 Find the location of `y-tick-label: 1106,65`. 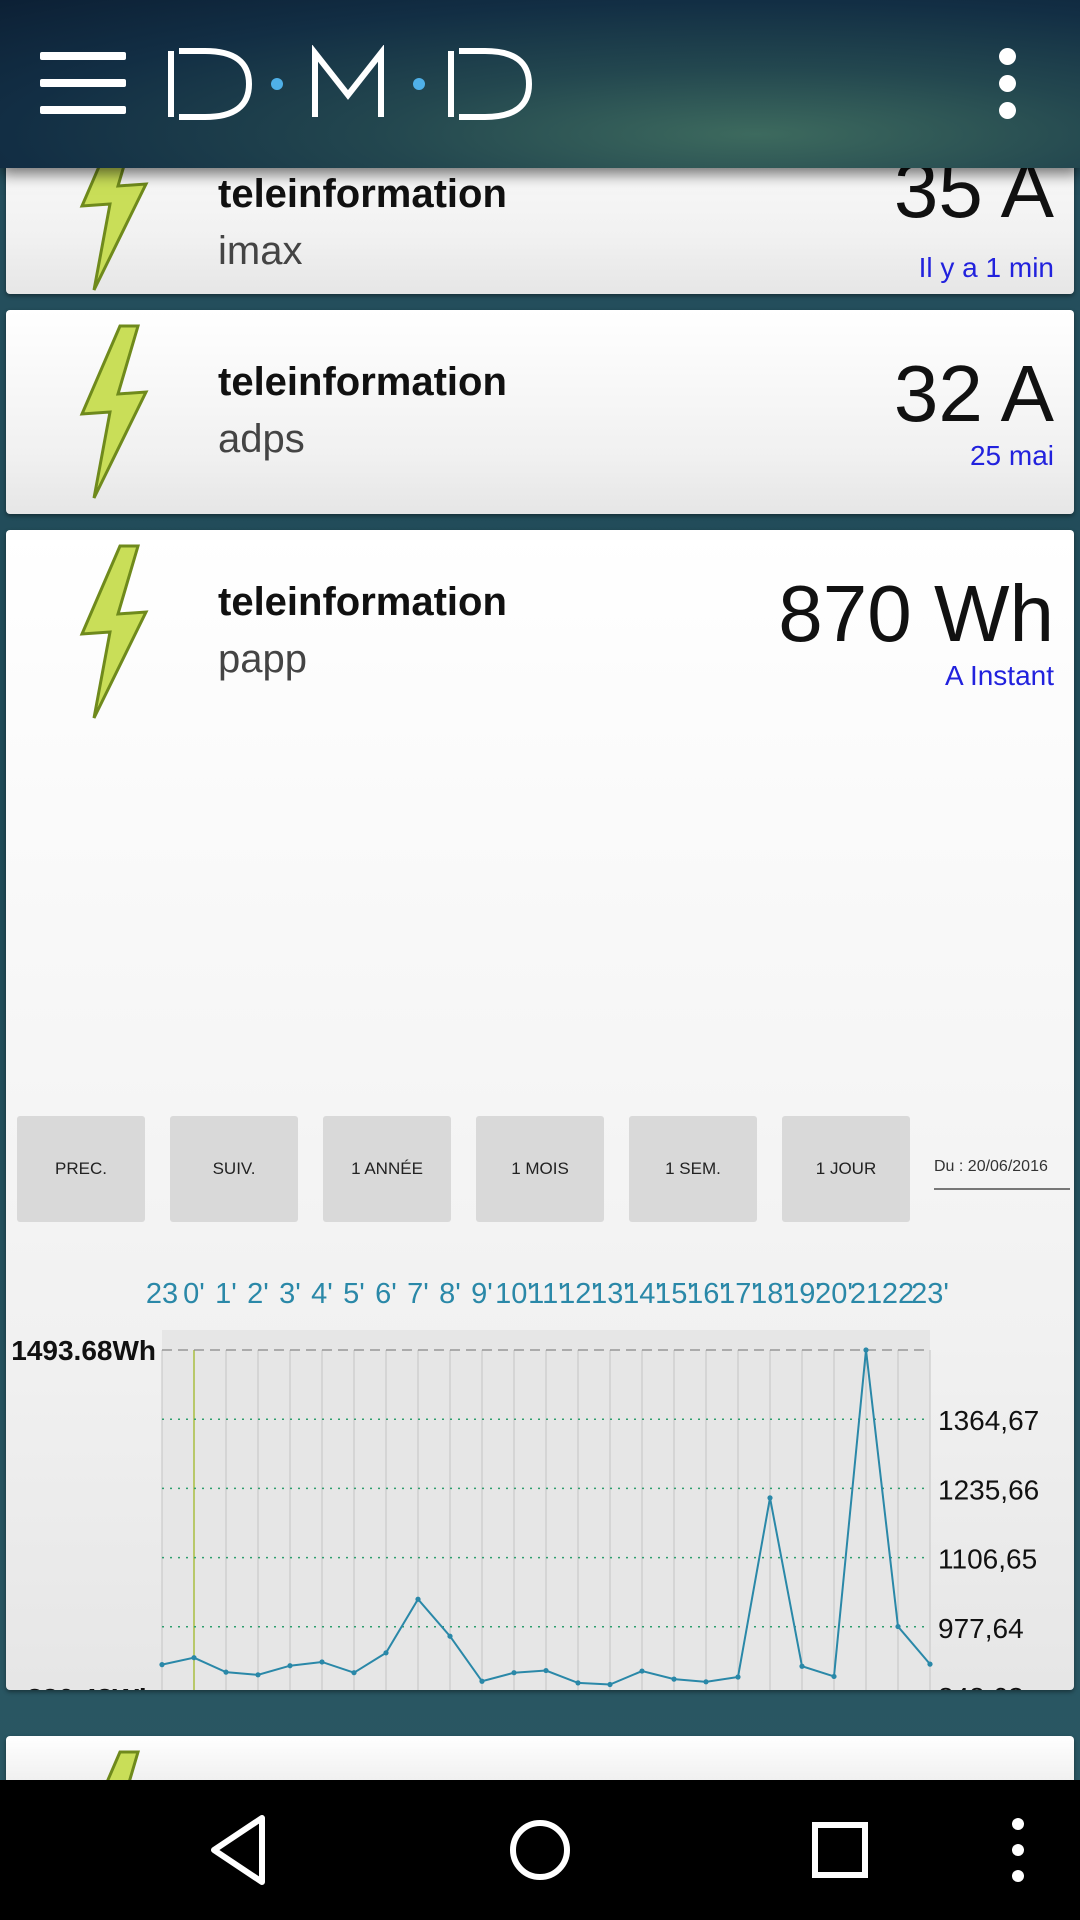

y-tick-label: 1106,65 is located at coordinates (987, 1559).